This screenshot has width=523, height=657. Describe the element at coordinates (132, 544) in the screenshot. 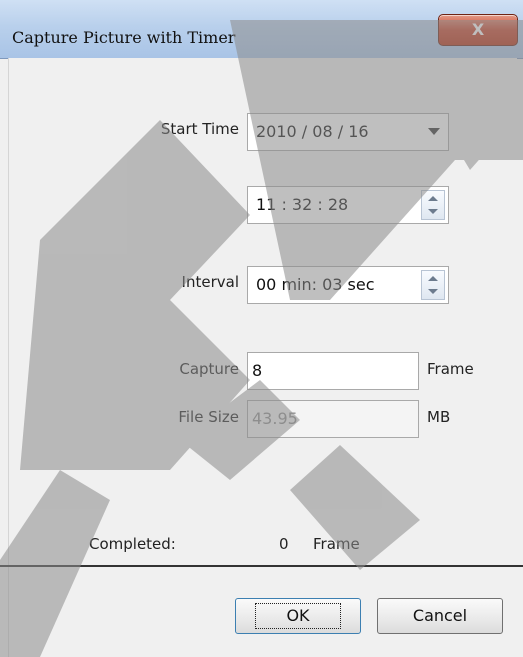

I see `completed-label: Completed:` at that location.